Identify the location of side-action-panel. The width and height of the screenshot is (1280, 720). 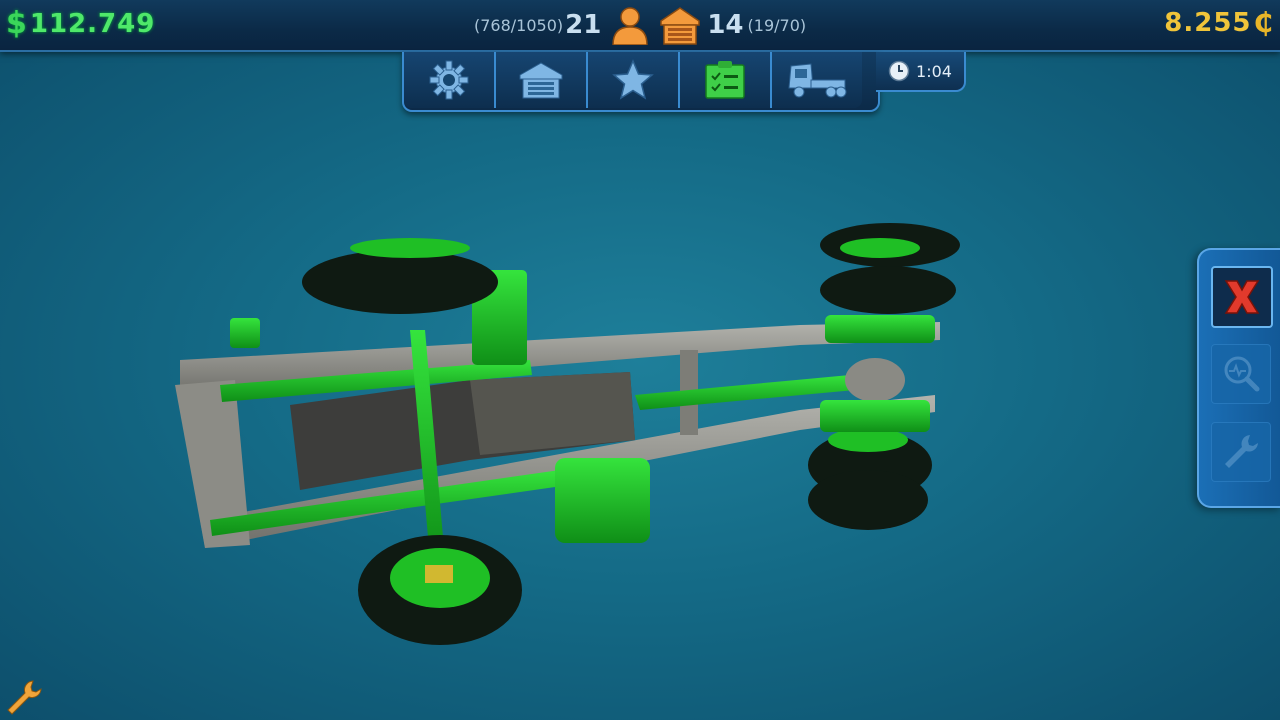
(1238, 378).